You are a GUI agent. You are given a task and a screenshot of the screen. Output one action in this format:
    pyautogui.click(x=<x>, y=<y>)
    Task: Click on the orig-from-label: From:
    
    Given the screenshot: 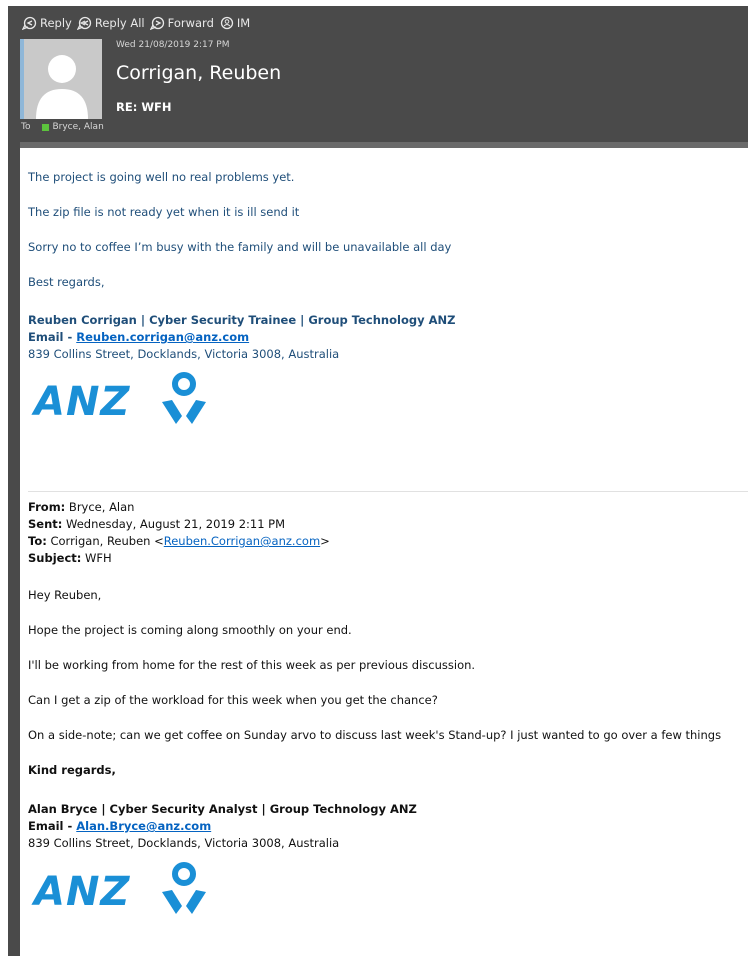 What is the action you would take?
    pyautogui.click(x=47, y=507)
    